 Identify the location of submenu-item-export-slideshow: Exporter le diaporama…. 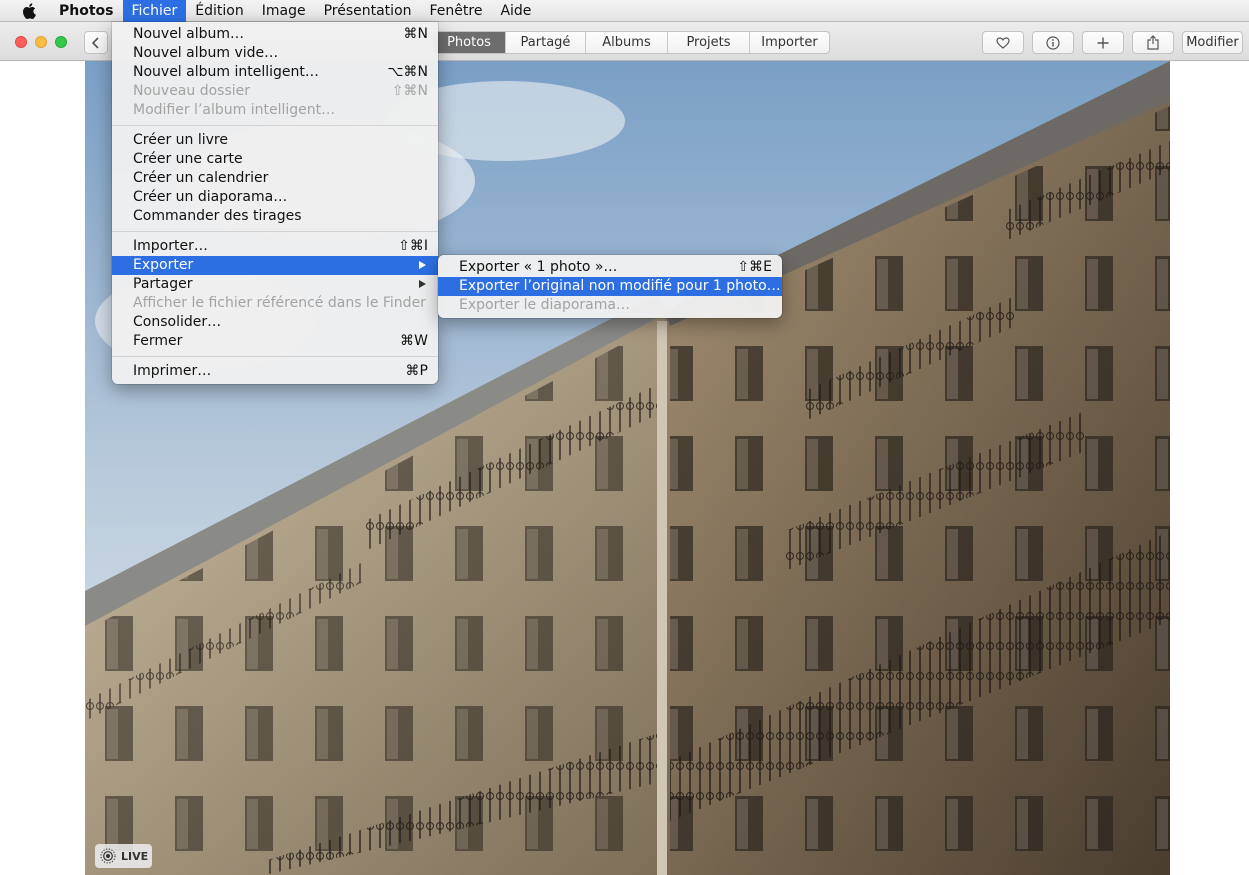
(544, 305).